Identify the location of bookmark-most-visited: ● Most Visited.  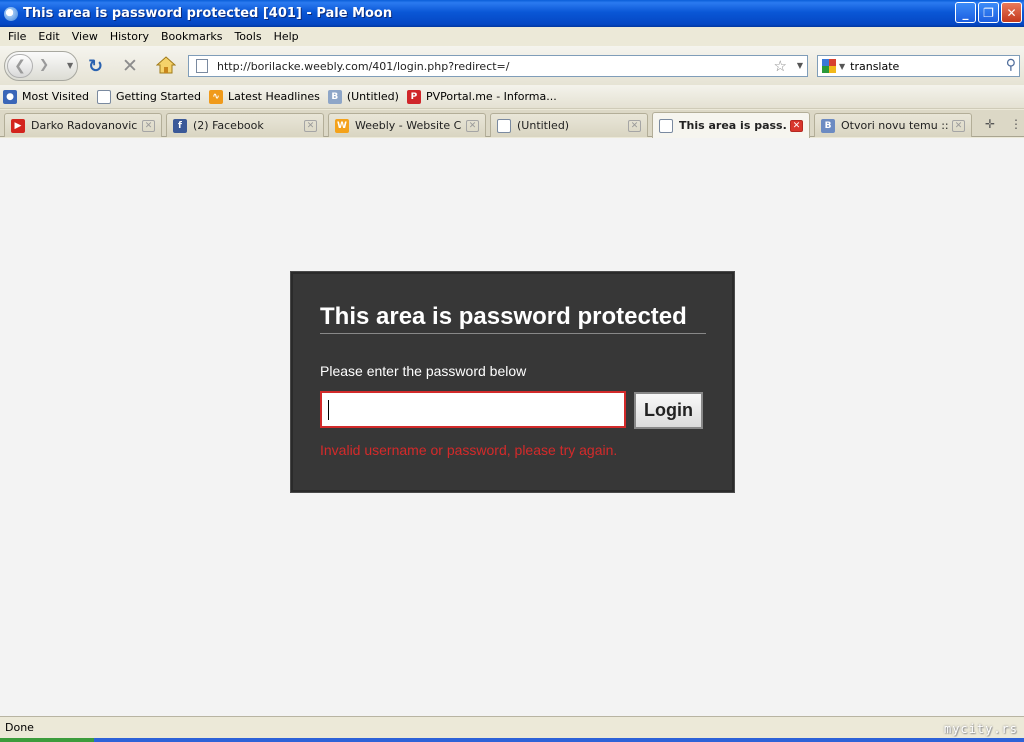
(46, 96).